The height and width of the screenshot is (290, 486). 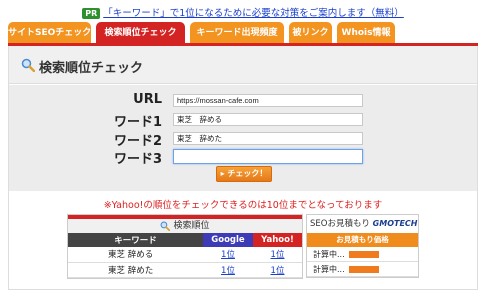 I want to click on promo-link: 「キーワード」で1位になるために必要な対策をご案内します（無料）, so click(x=253, y=13).